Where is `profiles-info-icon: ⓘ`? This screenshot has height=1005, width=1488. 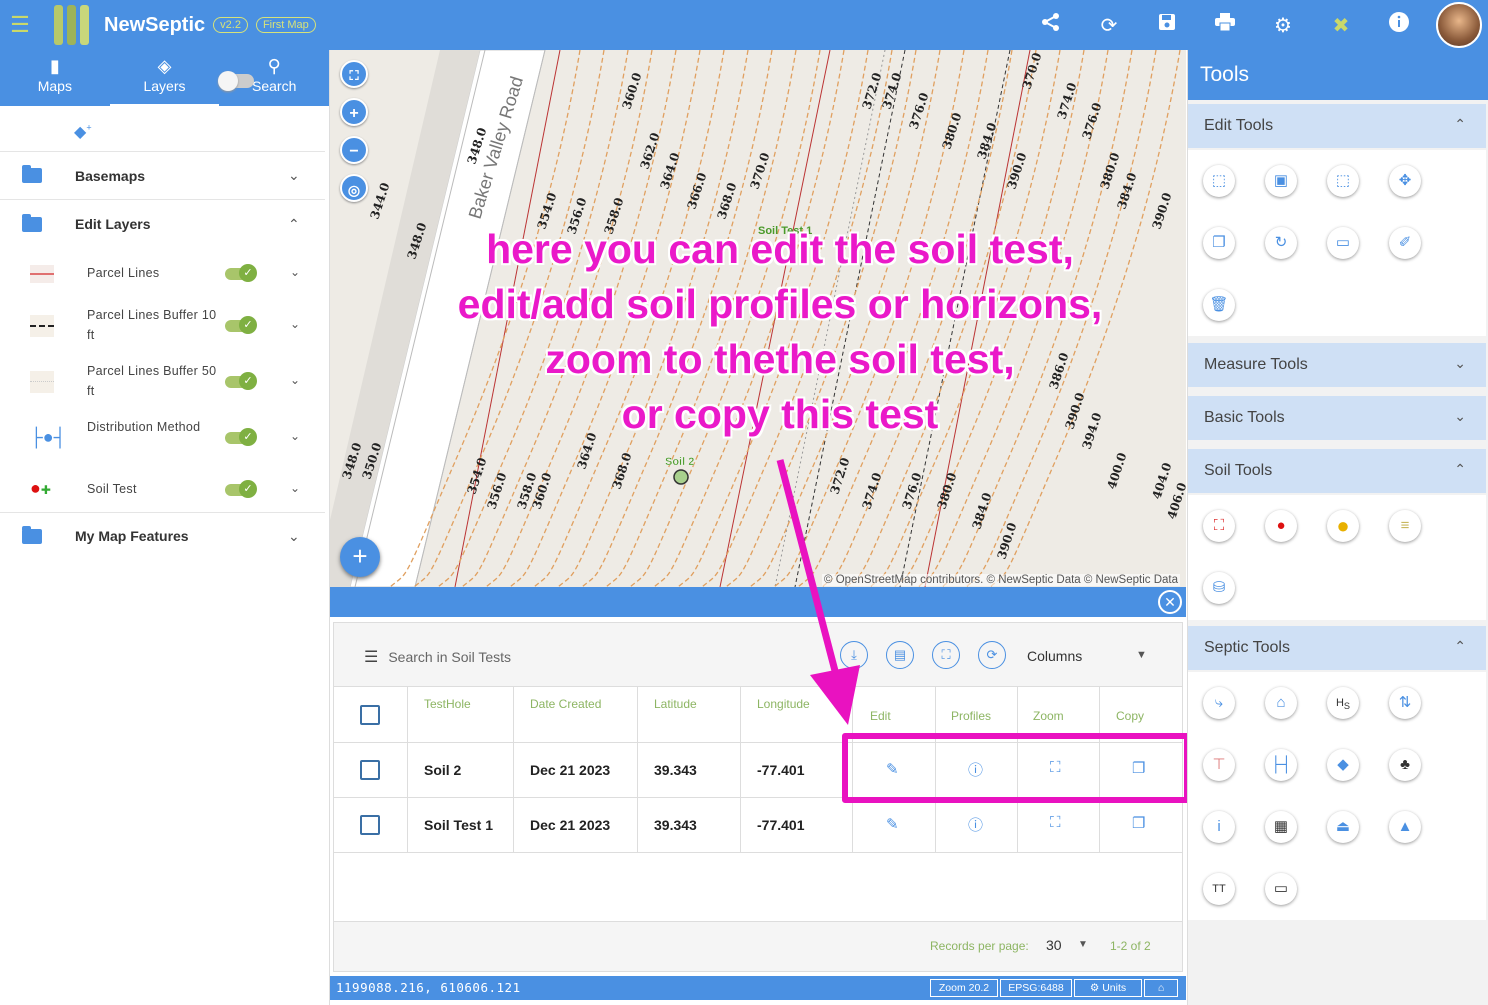
profiles-info-icon: ⓘ is located at coordinates (975, 824).